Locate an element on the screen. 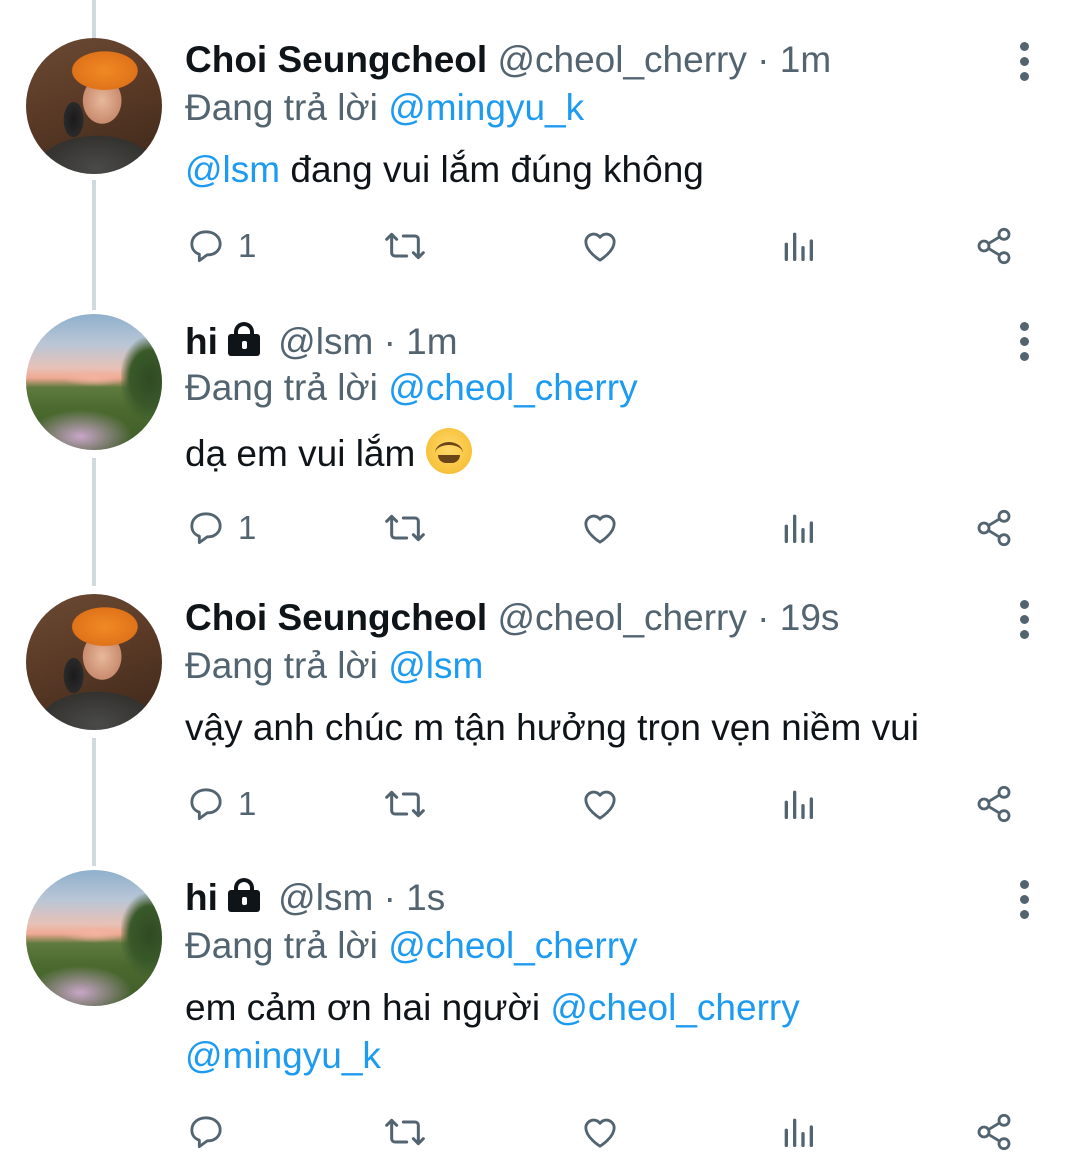  tweet-header: Choi Seungcheol @cheol_cherry · 19s is located at coordinates (512, 618).